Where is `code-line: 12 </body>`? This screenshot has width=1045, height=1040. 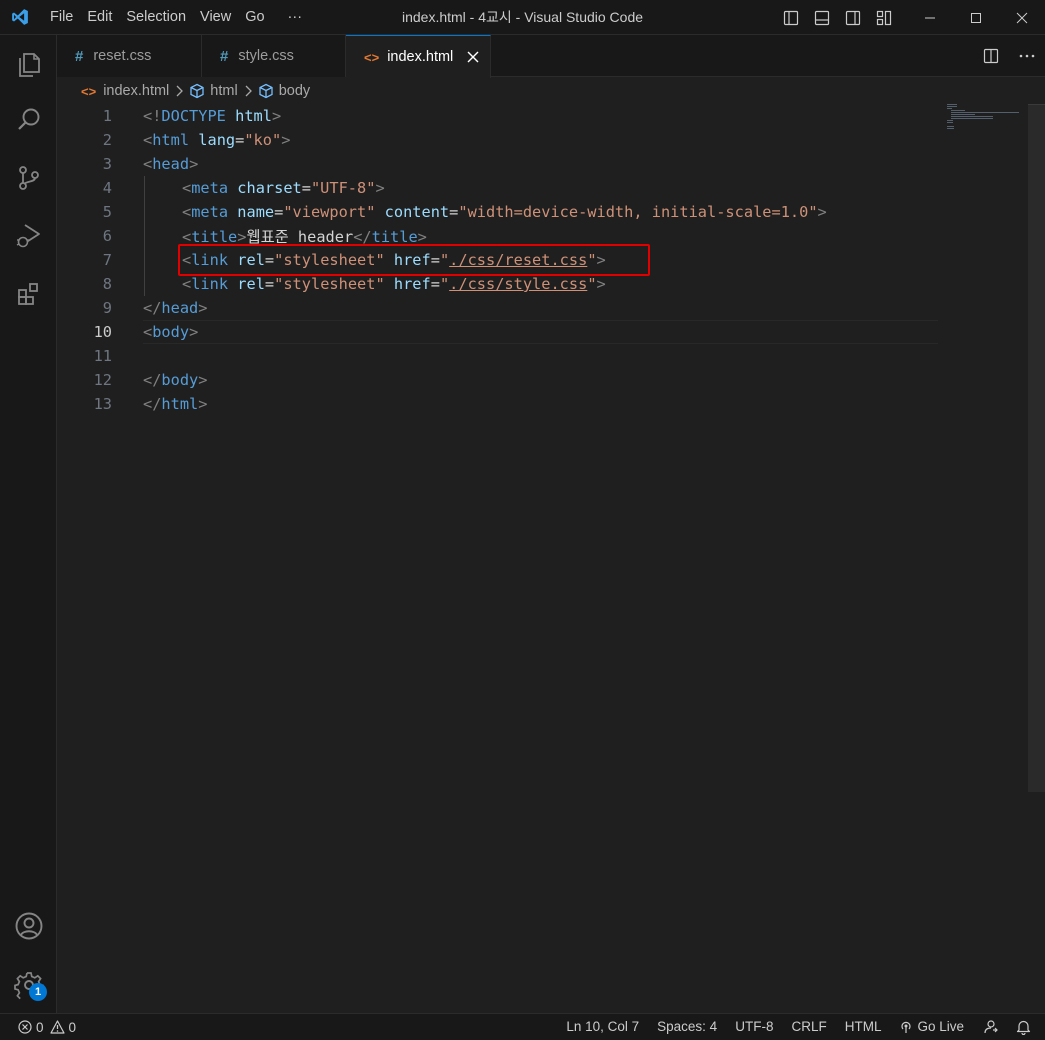 code-line: 12 </body> is located at coordinates (497, 380).